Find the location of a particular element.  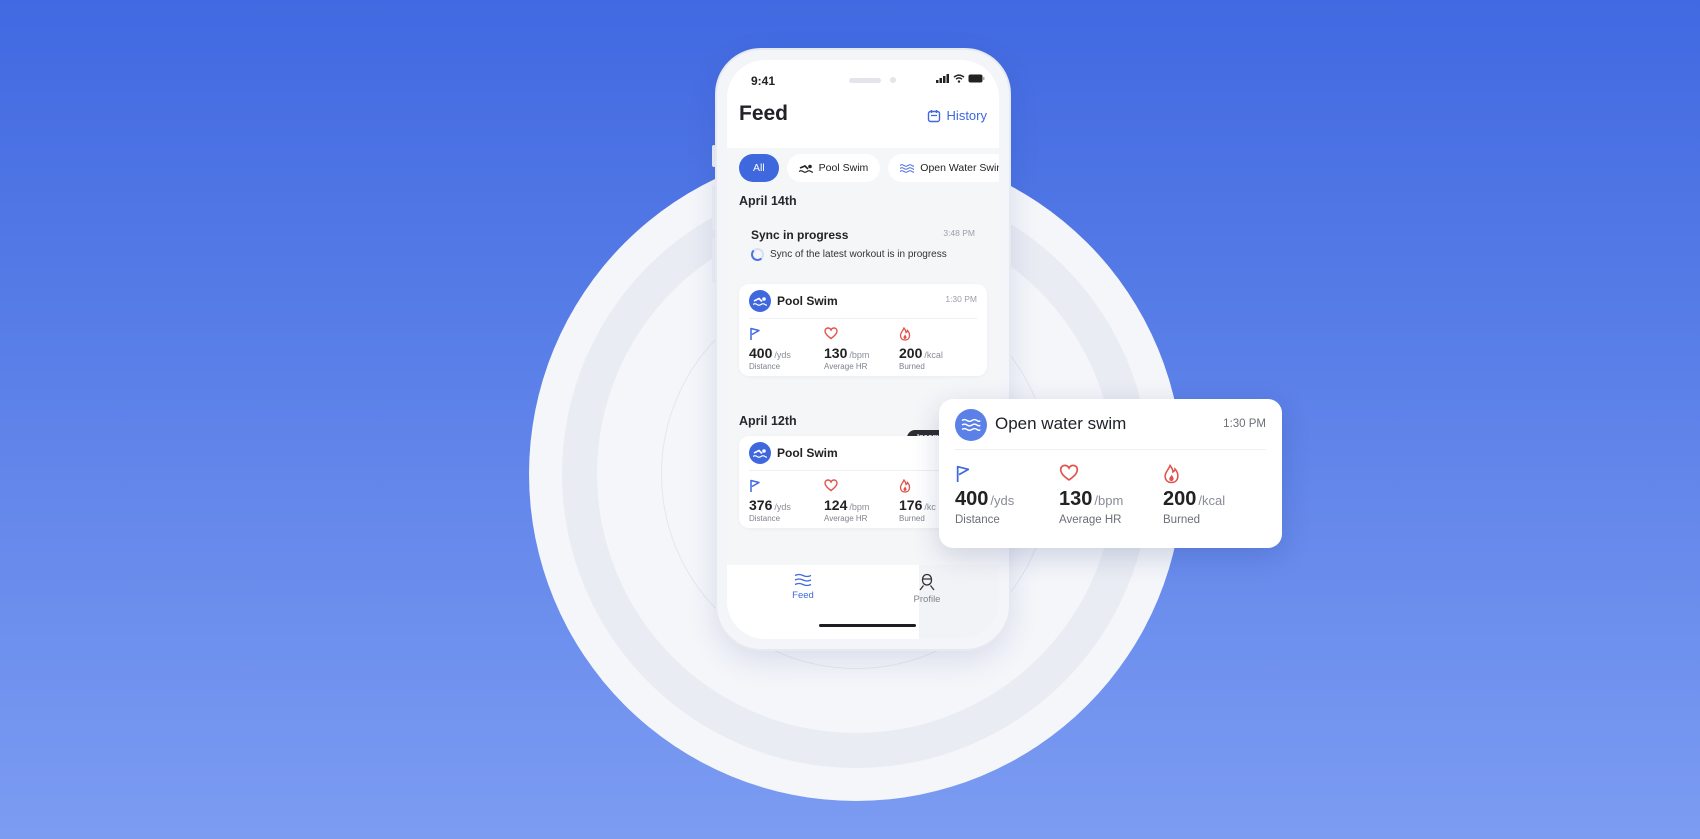

waves-icon is located at coordinates (803, 580).